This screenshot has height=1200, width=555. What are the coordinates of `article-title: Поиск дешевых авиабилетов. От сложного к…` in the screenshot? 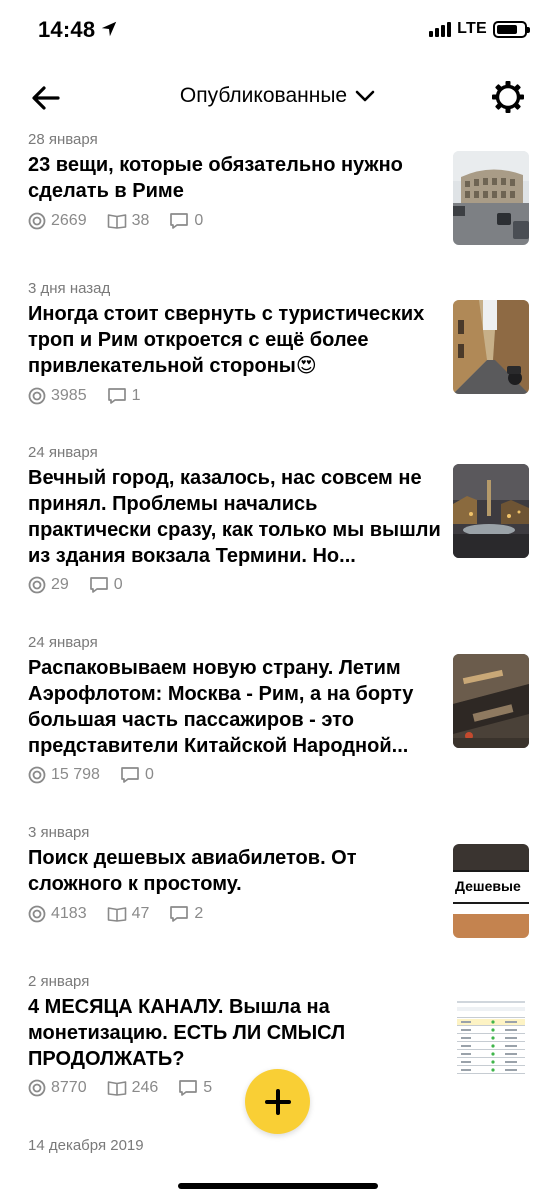 It's located at (192, 871).